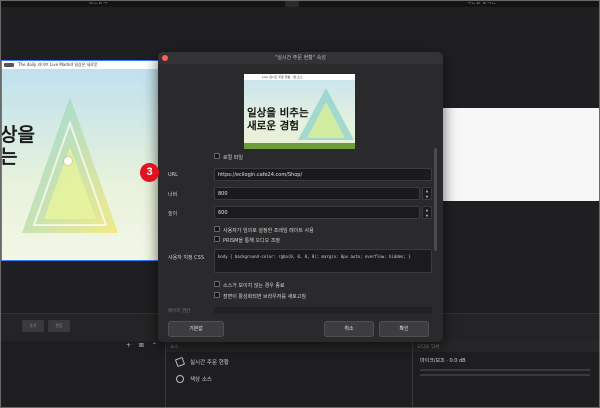 This screenshot has height=408, width=600. What do you see at coordinates (173, 175) in the screenshot?
I see `url-label: URL` at bounding box center [173, 175].